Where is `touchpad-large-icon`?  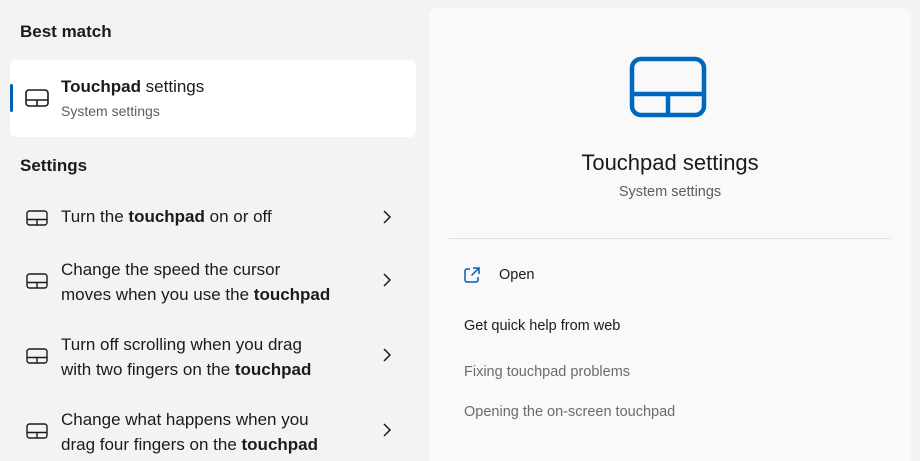
touchpad-large-icon is located at coordinates (668, 89).